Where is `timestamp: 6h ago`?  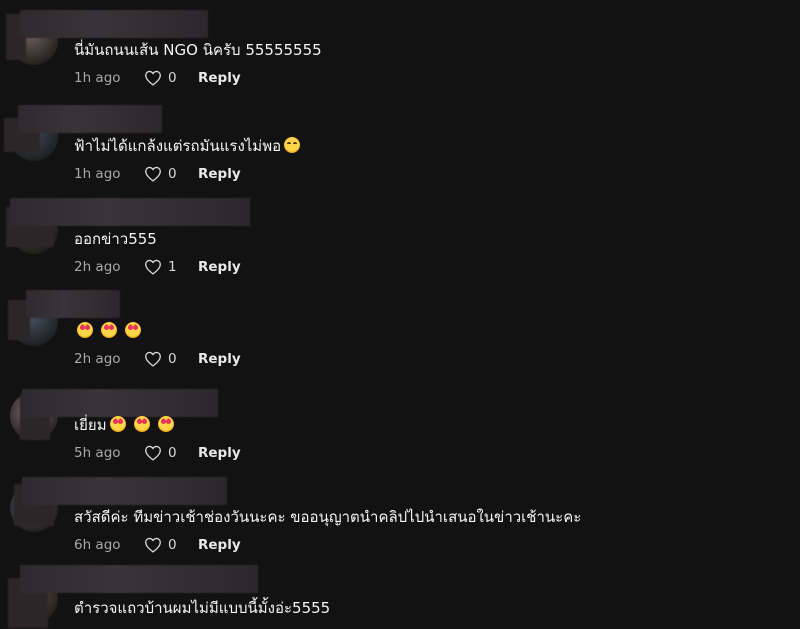 timestamp: 6h ago is located at coordinates (97, 545).